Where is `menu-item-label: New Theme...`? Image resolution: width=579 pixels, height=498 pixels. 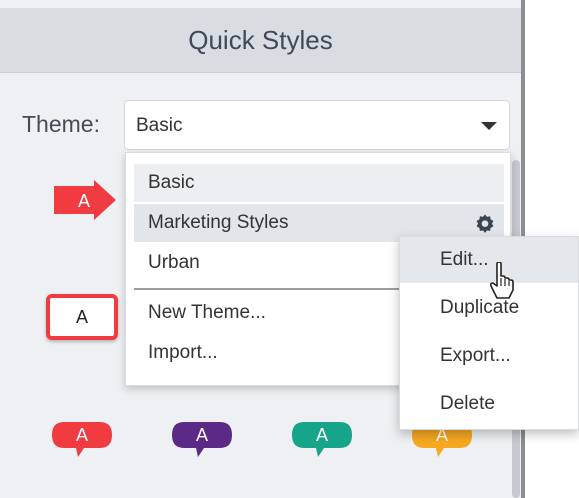
menu-item-label: New Theme... is located at coordinates (207, 312).